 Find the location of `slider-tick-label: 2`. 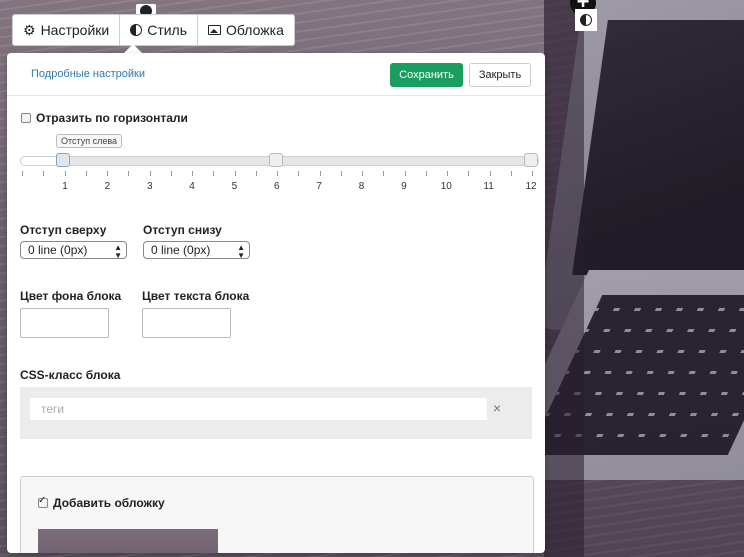

slider-tick-label: 2 is located at coordinates (107, 186).